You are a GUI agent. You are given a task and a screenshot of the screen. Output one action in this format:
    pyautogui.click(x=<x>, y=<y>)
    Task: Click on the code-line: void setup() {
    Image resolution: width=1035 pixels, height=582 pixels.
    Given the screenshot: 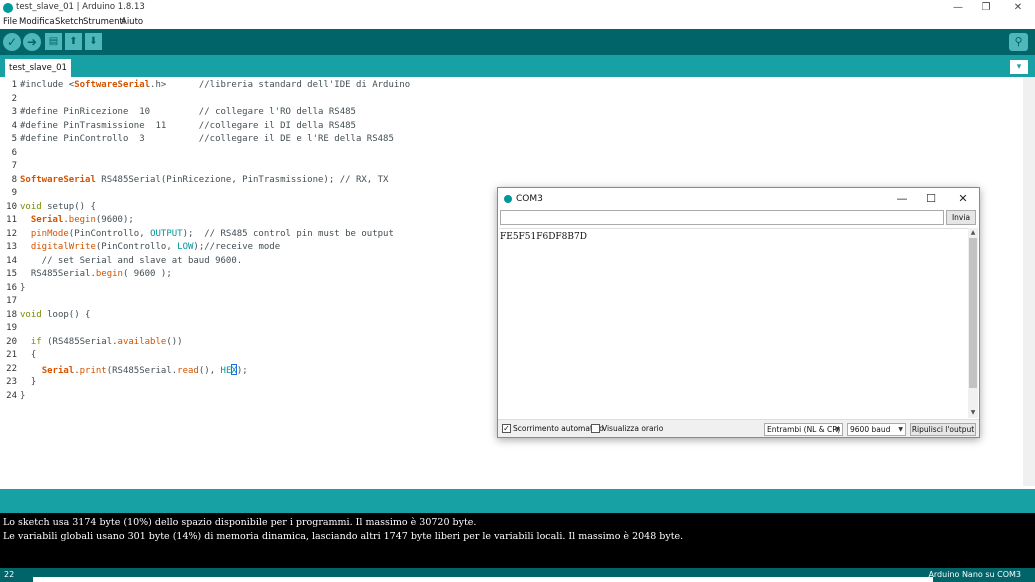 What is the action you would take?
    pyautogui.click(x=58, y=206)
    